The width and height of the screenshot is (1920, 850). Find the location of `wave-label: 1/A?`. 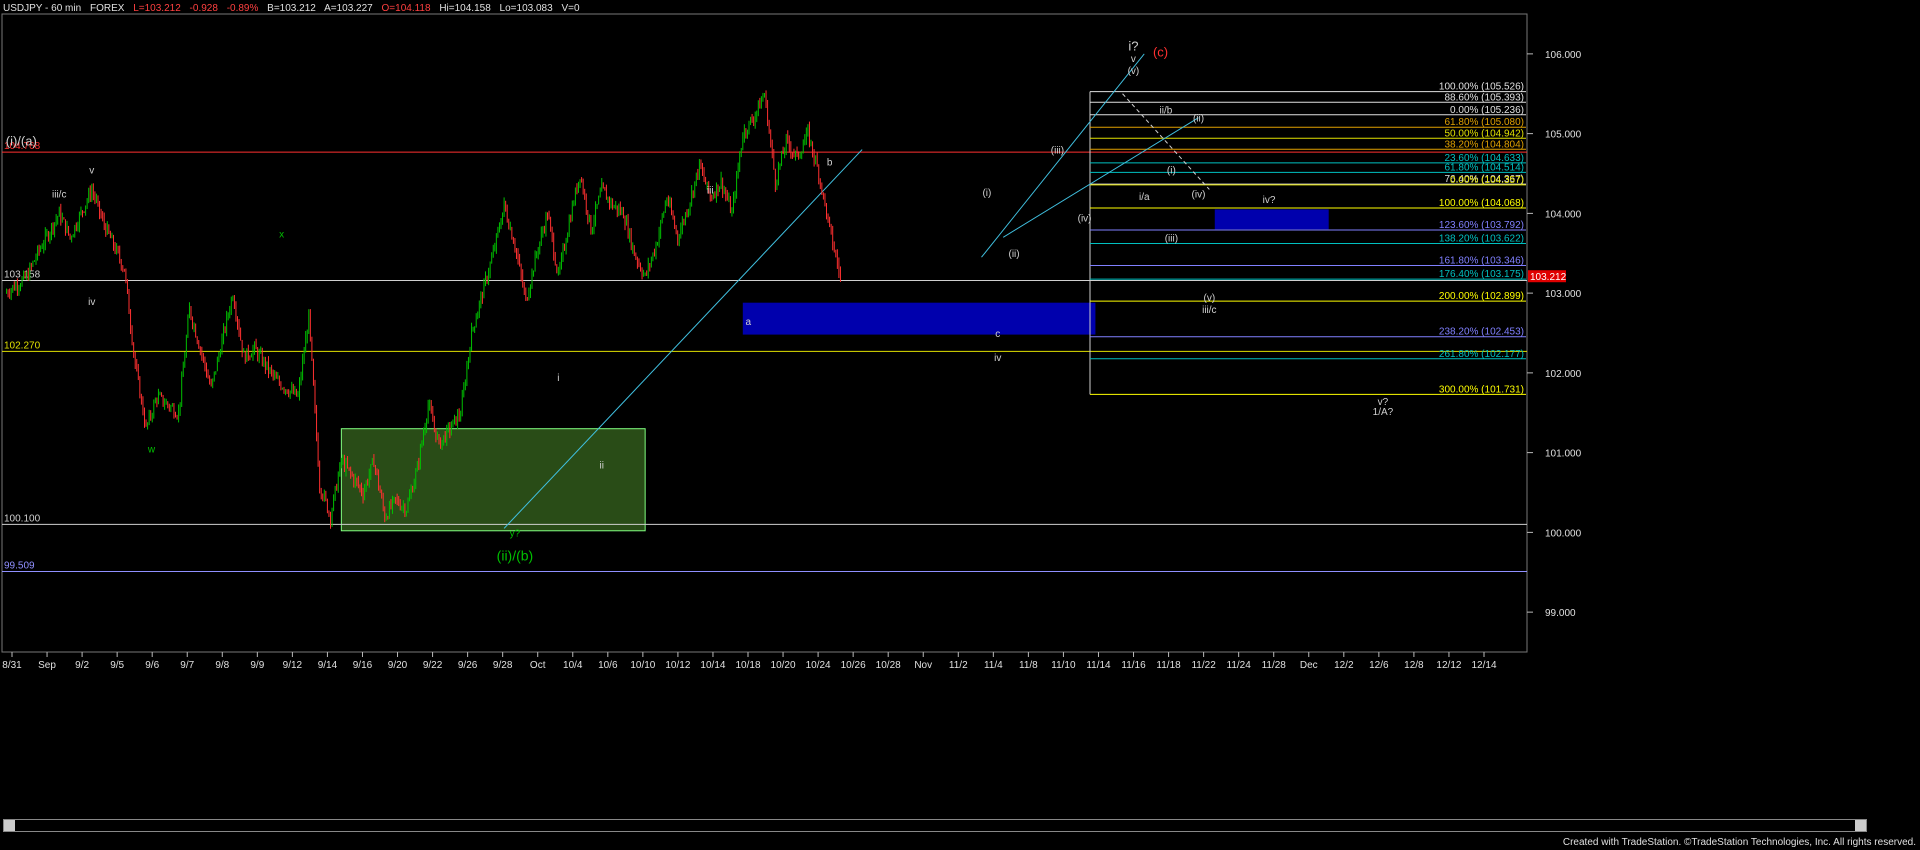

wave-label: 1/A? is located at coordinates (1383, 412).